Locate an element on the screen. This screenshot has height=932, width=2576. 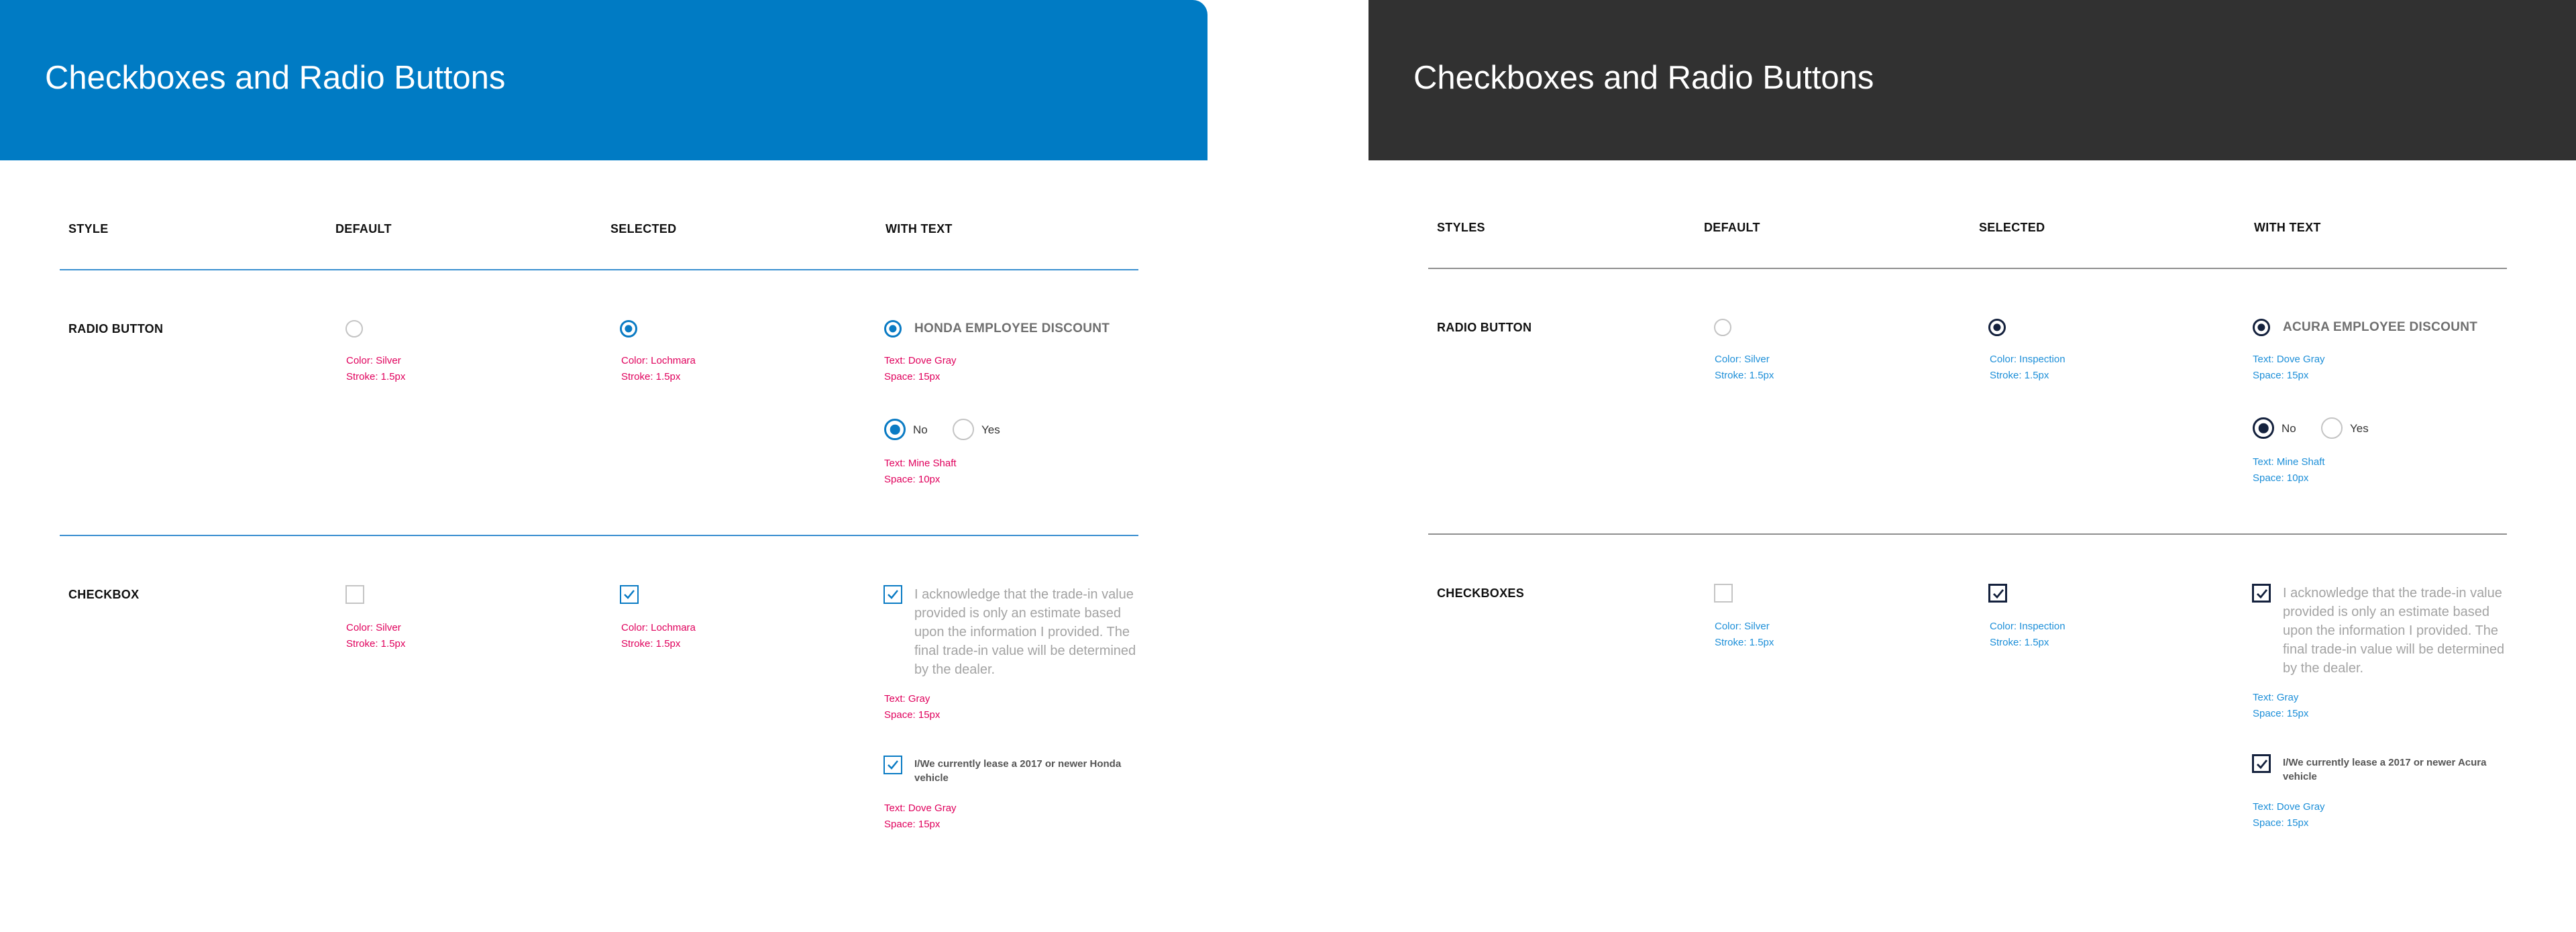
spec-checkbox-selected: Color: Lochmara Stroke: 1.5px is located at coordinates (658, 636).